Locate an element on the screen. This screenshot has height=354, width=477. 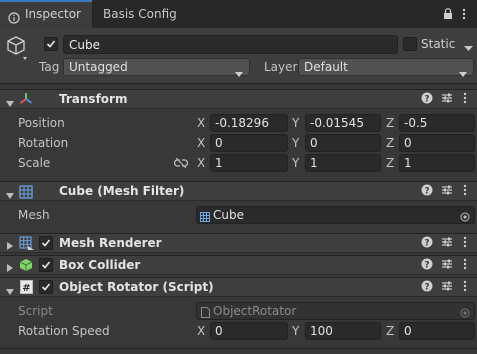
scale-y-label: Y is located at coordinates (296, 163).